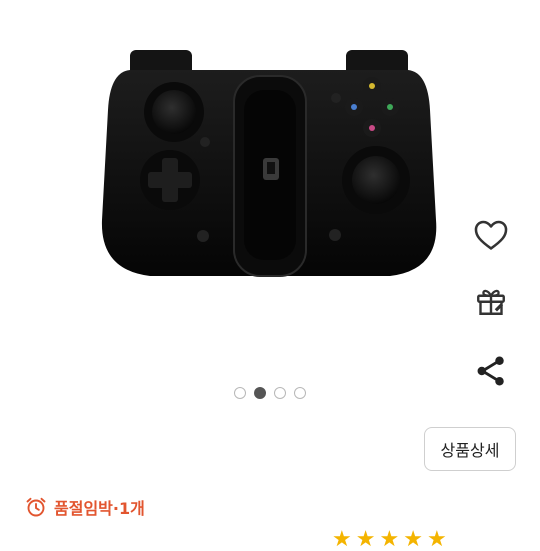  Describe the element at coordinates (470, 449) in the screenshot. I see `product-detail-button: 상품상세` at that location.